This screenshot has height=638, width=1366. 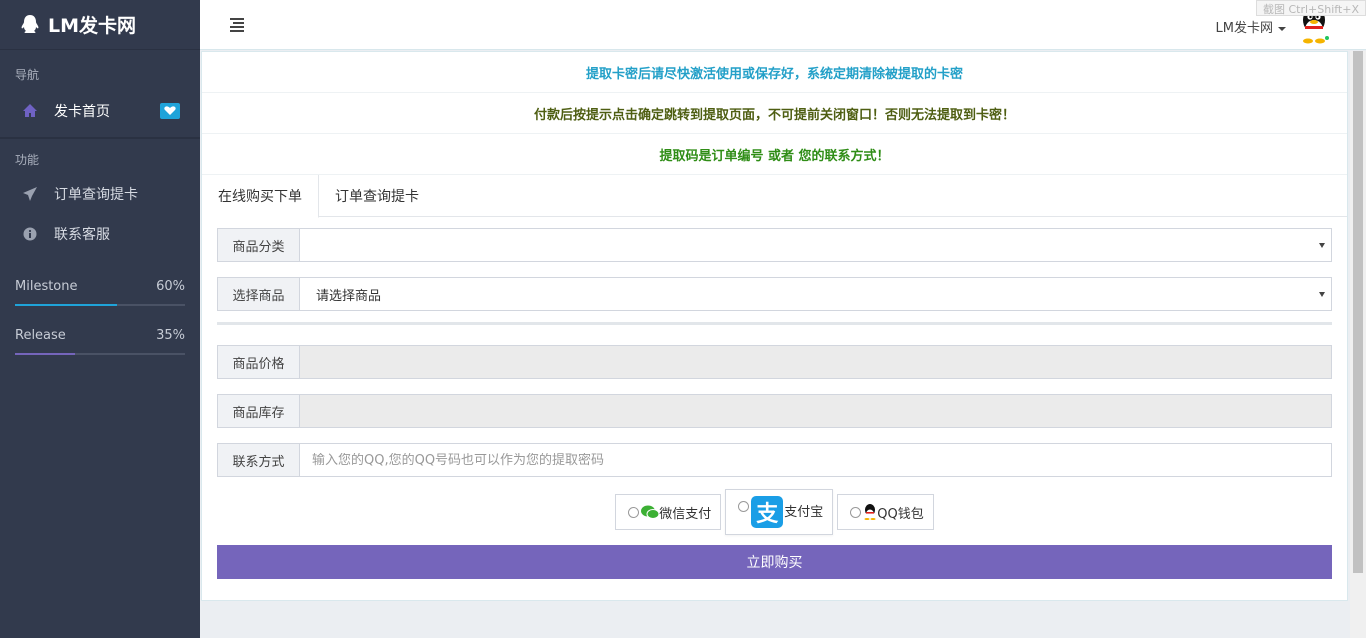 I want to click on user-menu: LM发卡网, so click(x=1251, y=26).